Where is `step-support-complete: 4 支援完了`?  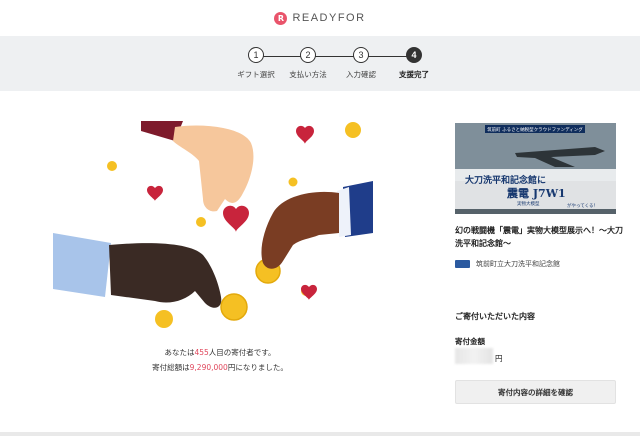
step-support-complete: 4 支援完了 is located at coordinates (414, 63).